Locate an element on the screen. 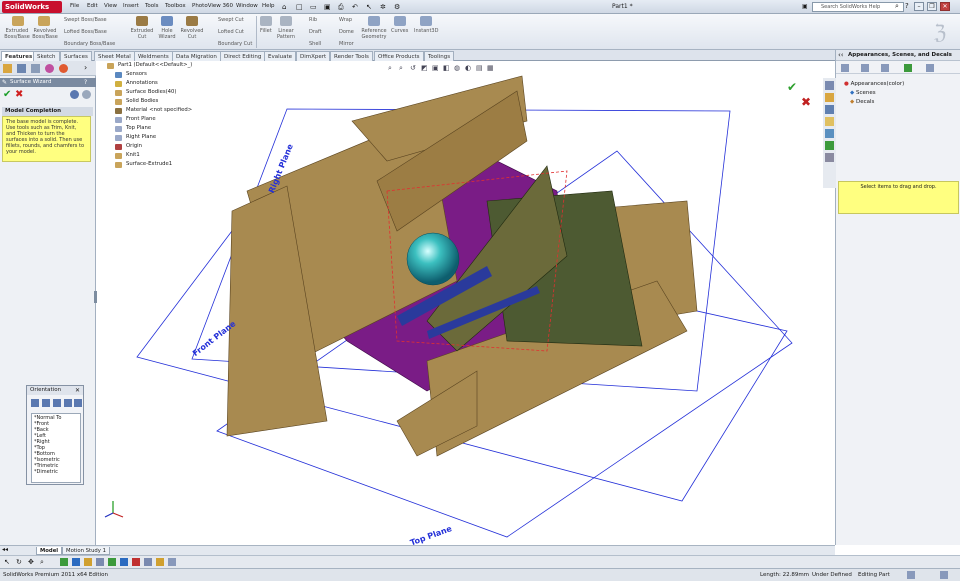  custom-properties-tab-icon is located at coordinates (829, 157).